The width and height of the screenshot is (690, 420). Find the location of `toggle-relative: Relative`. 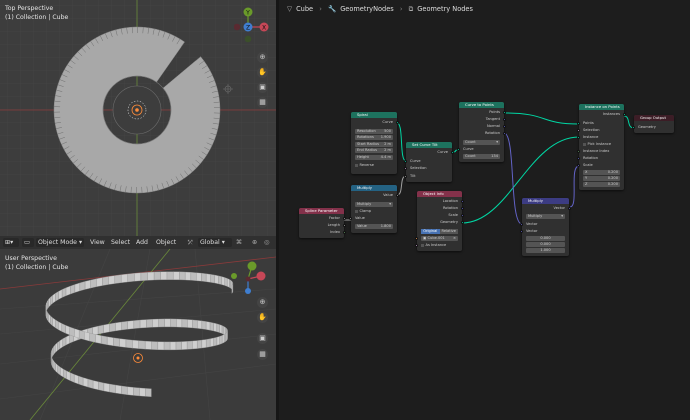

toggle-relative: Relative is located at coordinates (448, 231).